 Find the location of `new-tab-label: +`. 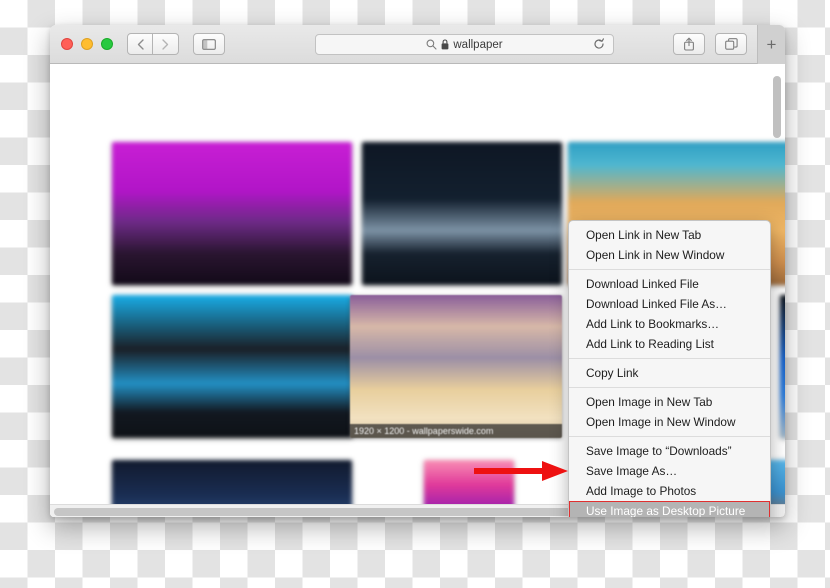

new-tab-label: + is located at coordinates (771, 44).